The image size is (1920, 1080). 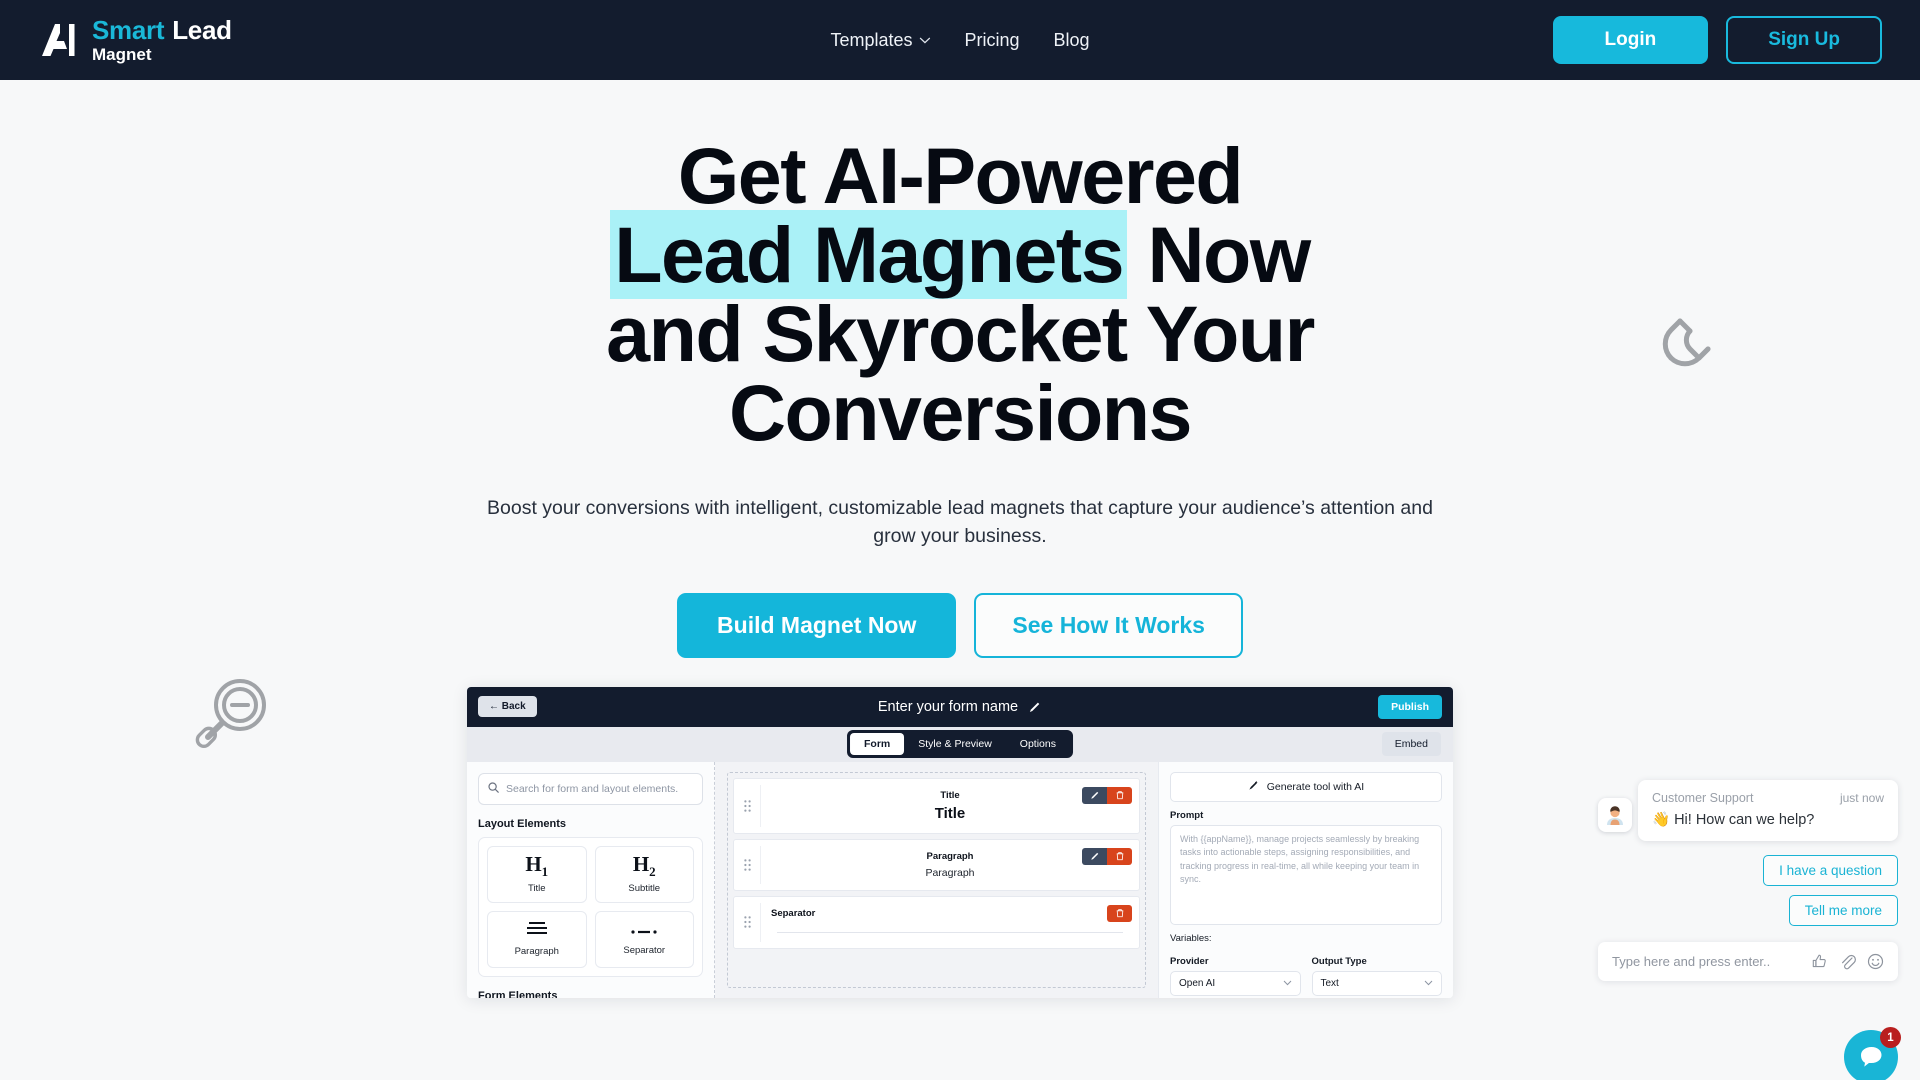 I want to click on element-card-paragraph: Paragraph, so click(x=537, y=939).